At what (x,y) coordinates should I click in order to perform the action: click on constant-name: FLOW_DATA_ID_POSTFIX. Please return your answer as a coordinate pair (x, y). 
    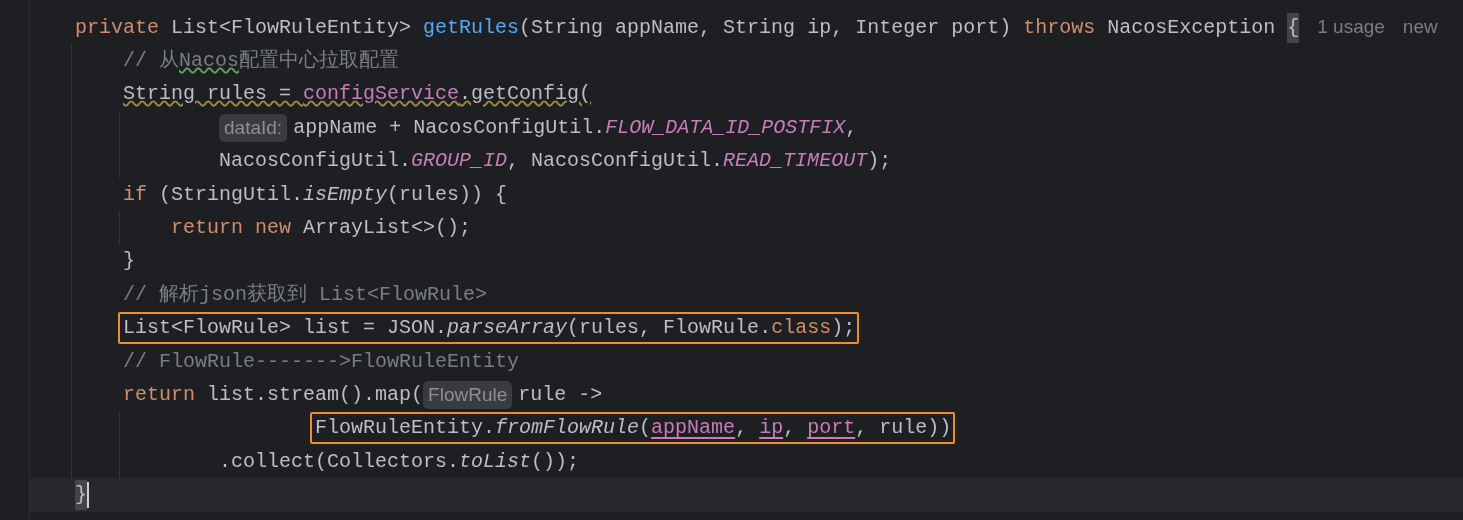
    Looking at the image, I should click on (725, 127).